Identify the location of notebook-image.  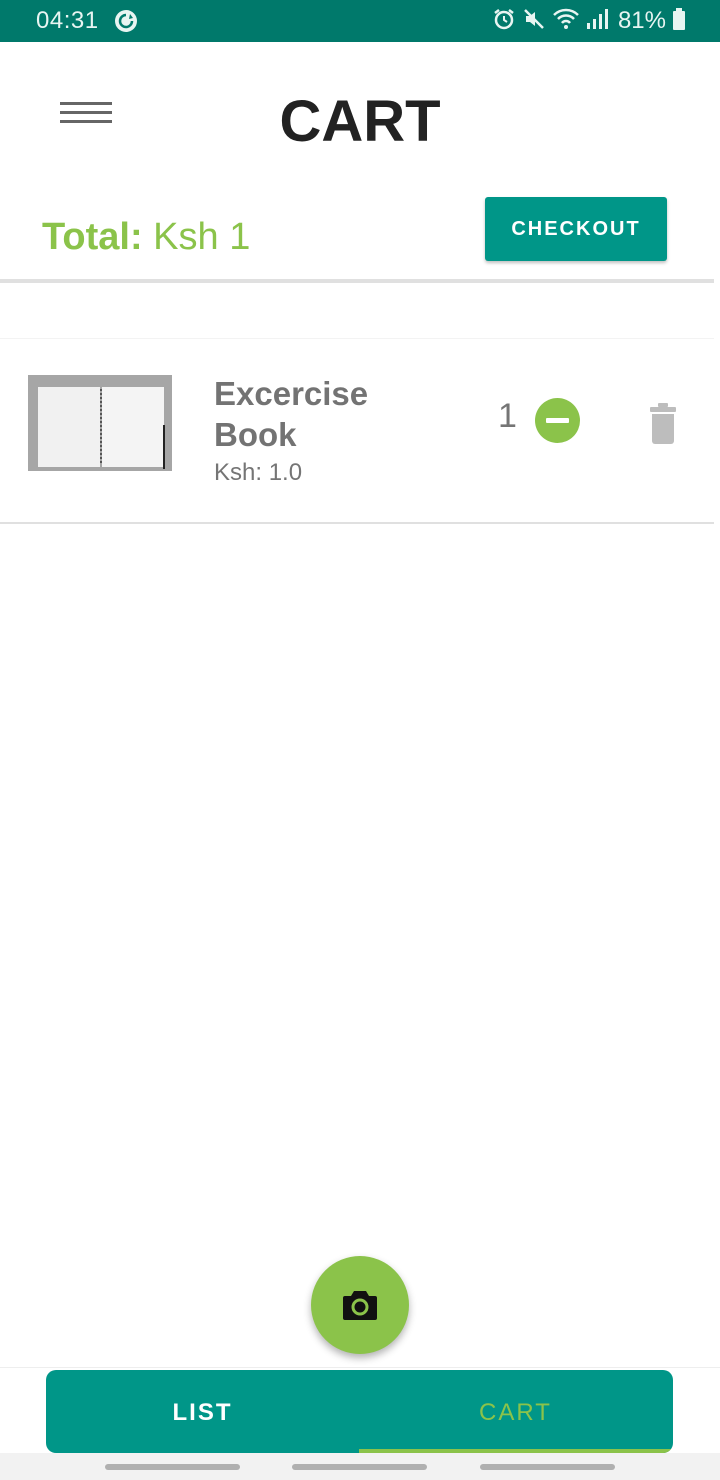
(100, 423).